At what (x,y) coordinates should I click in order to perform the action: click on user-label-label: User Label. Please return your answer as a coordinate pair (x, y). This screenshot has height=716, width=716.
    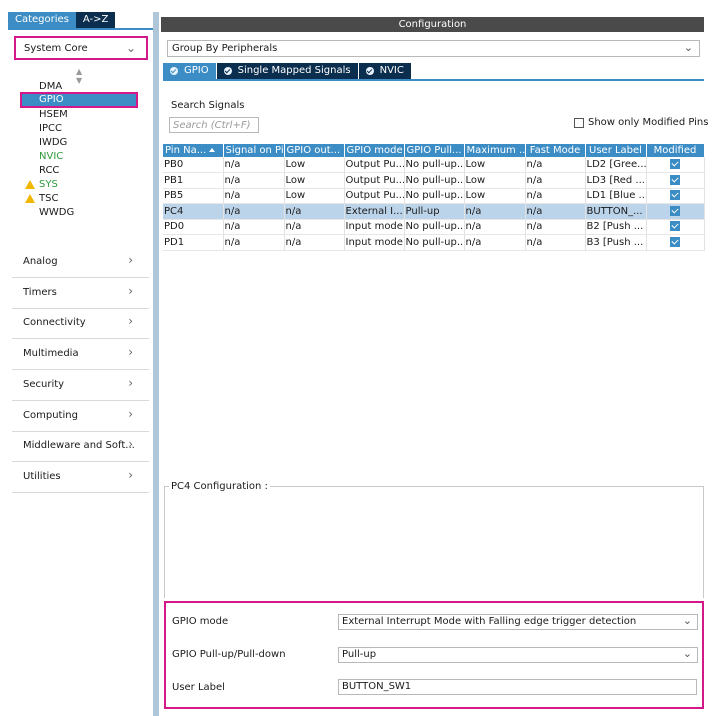
    Looking at the image, I should click on (198, 687).